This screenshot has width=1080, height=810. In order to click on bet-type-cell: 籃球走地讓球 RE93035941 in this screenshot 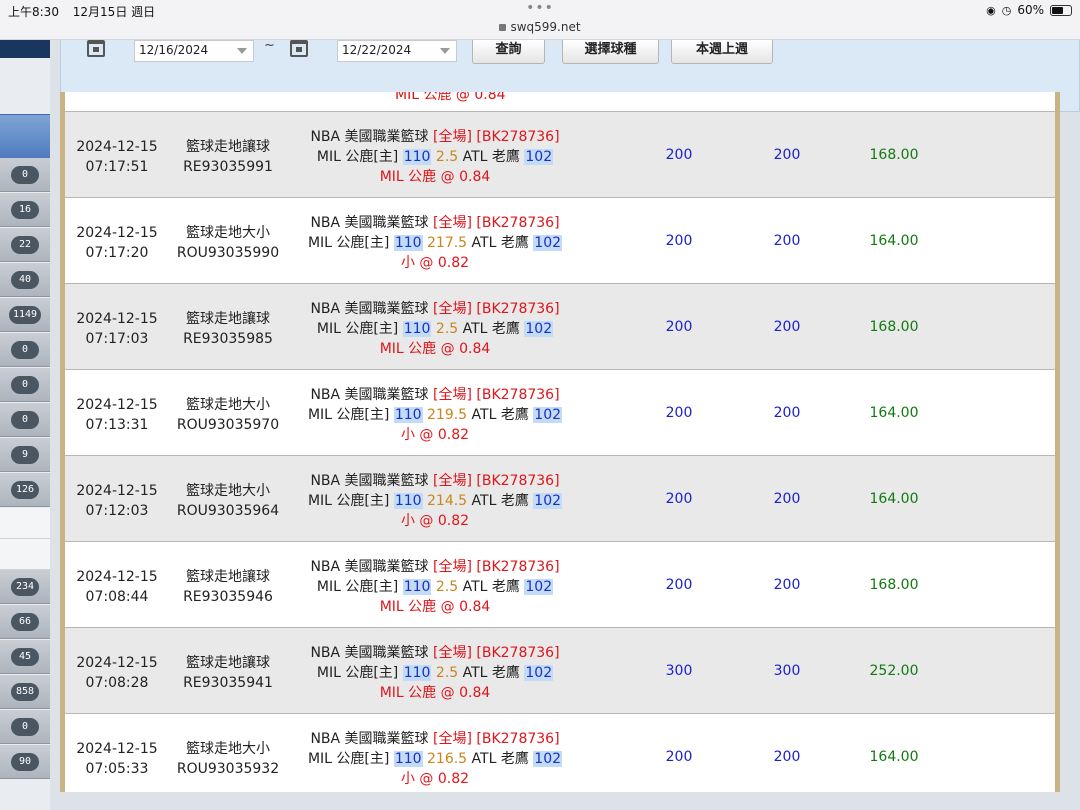, I will do `click(228, 673)`.